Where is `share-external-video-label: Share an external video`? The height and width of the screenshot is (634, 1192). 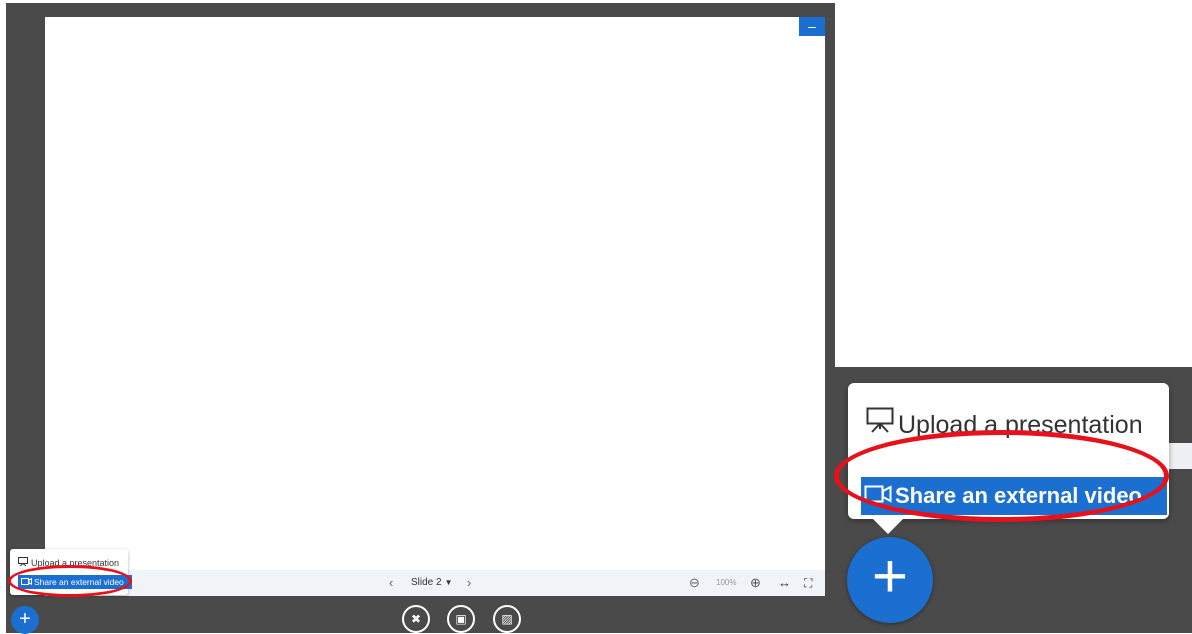
share-external-video-label: Share an external video is located at coordinates (79, 582).